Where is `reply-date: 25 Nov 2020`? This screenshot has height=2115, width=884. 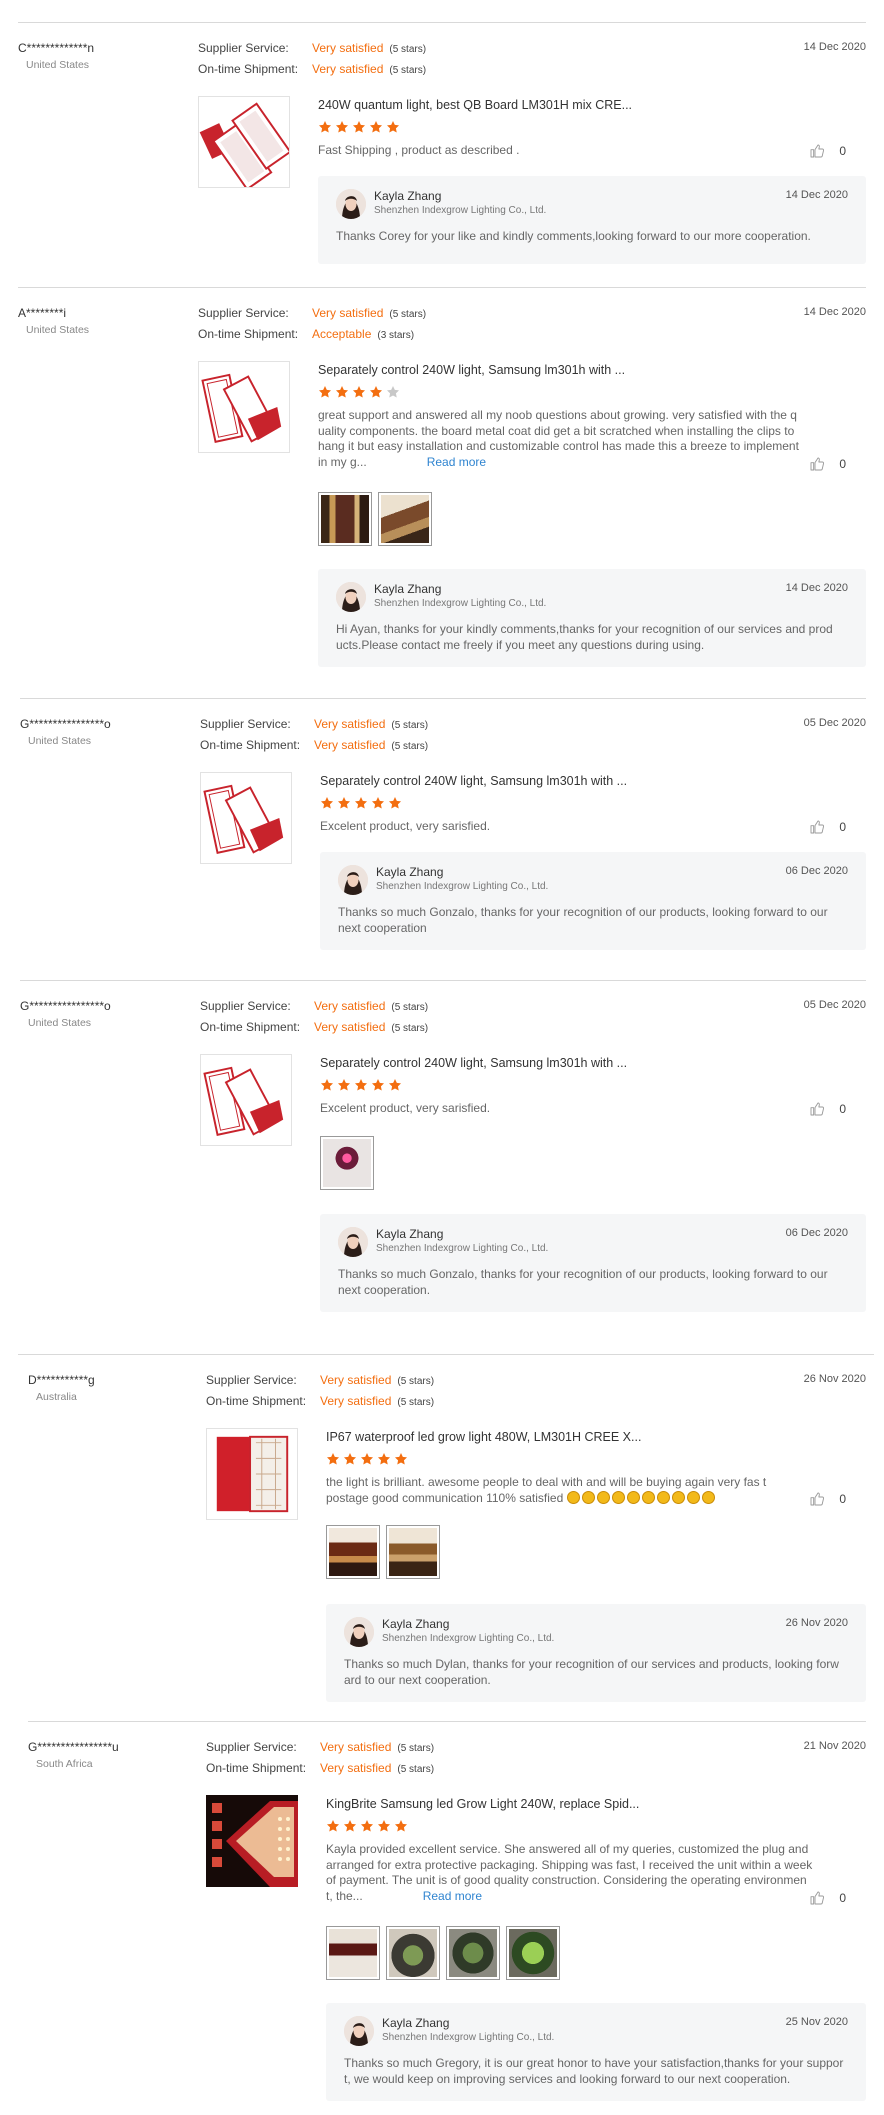
reply-date: 25 Nov 2020 is located at coordinates (816, 2022).